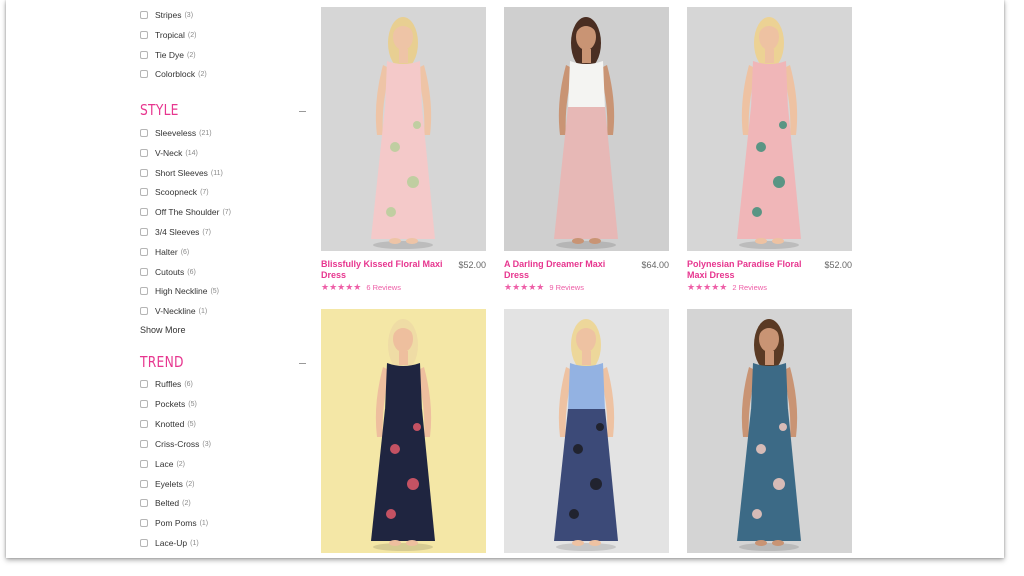 This screenshot has width=1024, height=576. What do you see at coordinates (169, 543) in the screenshot?
I see `filter-option-lace-up: Lace-Up (1)` at bounding box center [169, 543].